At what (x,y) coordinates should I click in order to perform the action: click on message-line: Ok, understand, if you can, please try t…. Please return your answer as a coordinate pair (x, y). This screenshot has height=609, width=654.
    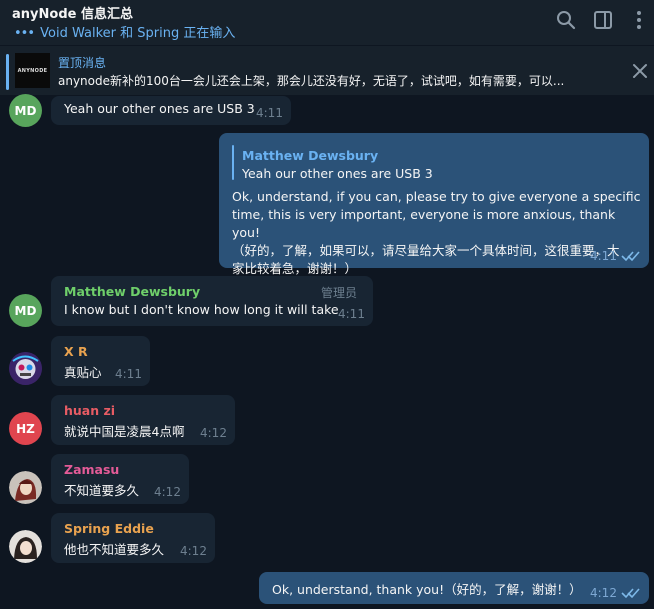
    Looking at the image, I should click on (436, 196).